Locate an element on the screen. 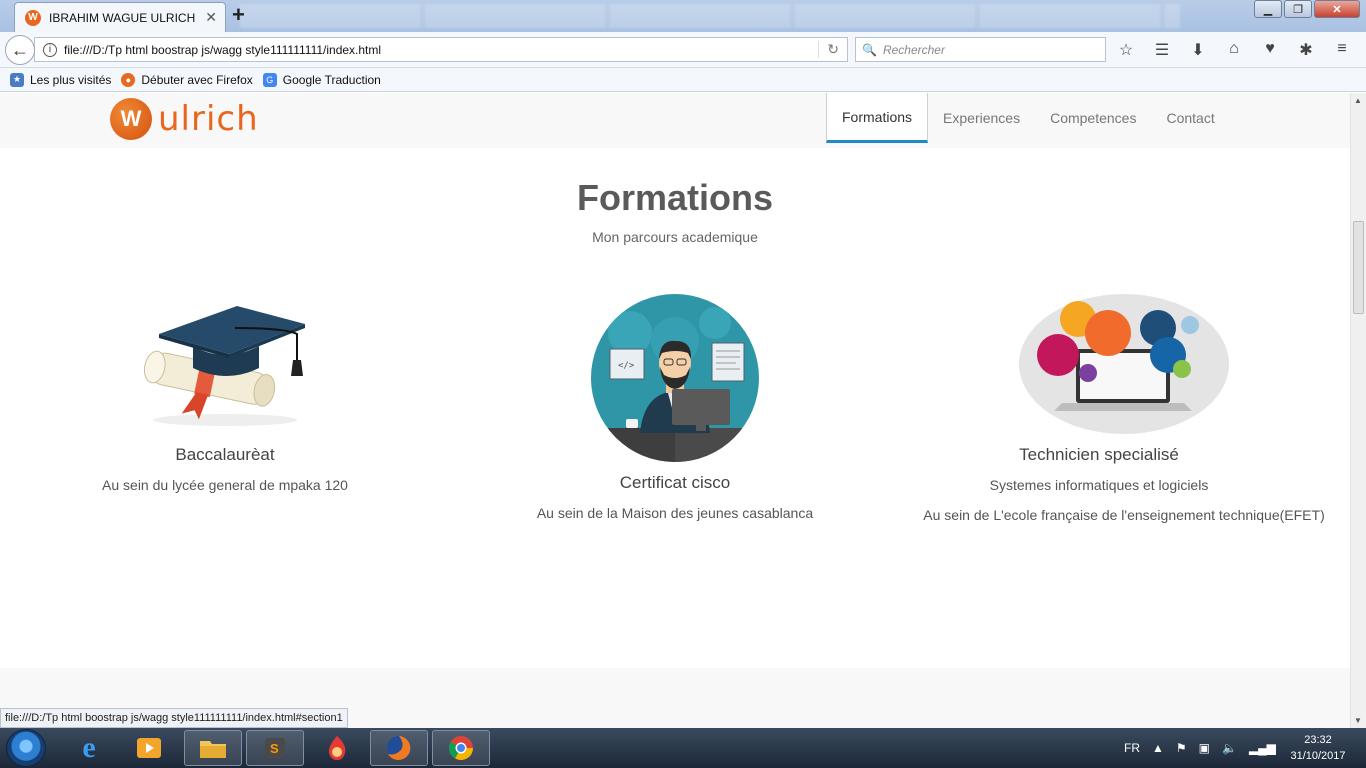 The height and width of the screenshot is (768, 1366). action-center-icon: ⚑ is located at coordinates (1181, 748).